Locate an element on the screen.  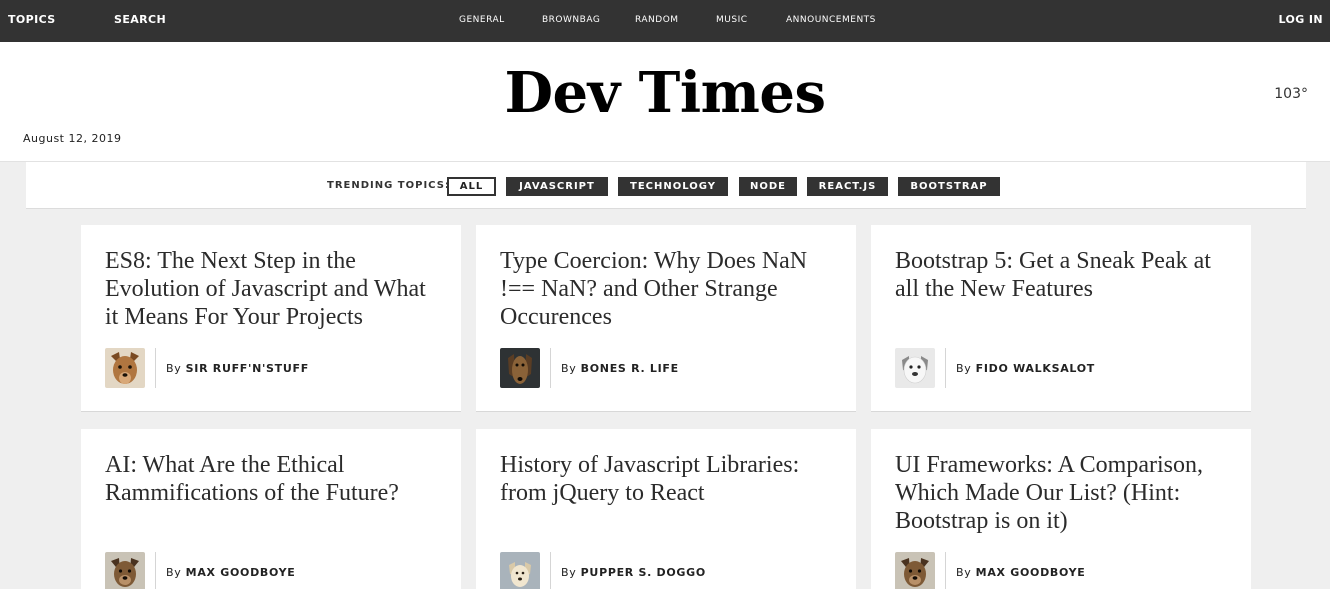
nav-section-general: GENERAL is located at coordinates (482, 21).